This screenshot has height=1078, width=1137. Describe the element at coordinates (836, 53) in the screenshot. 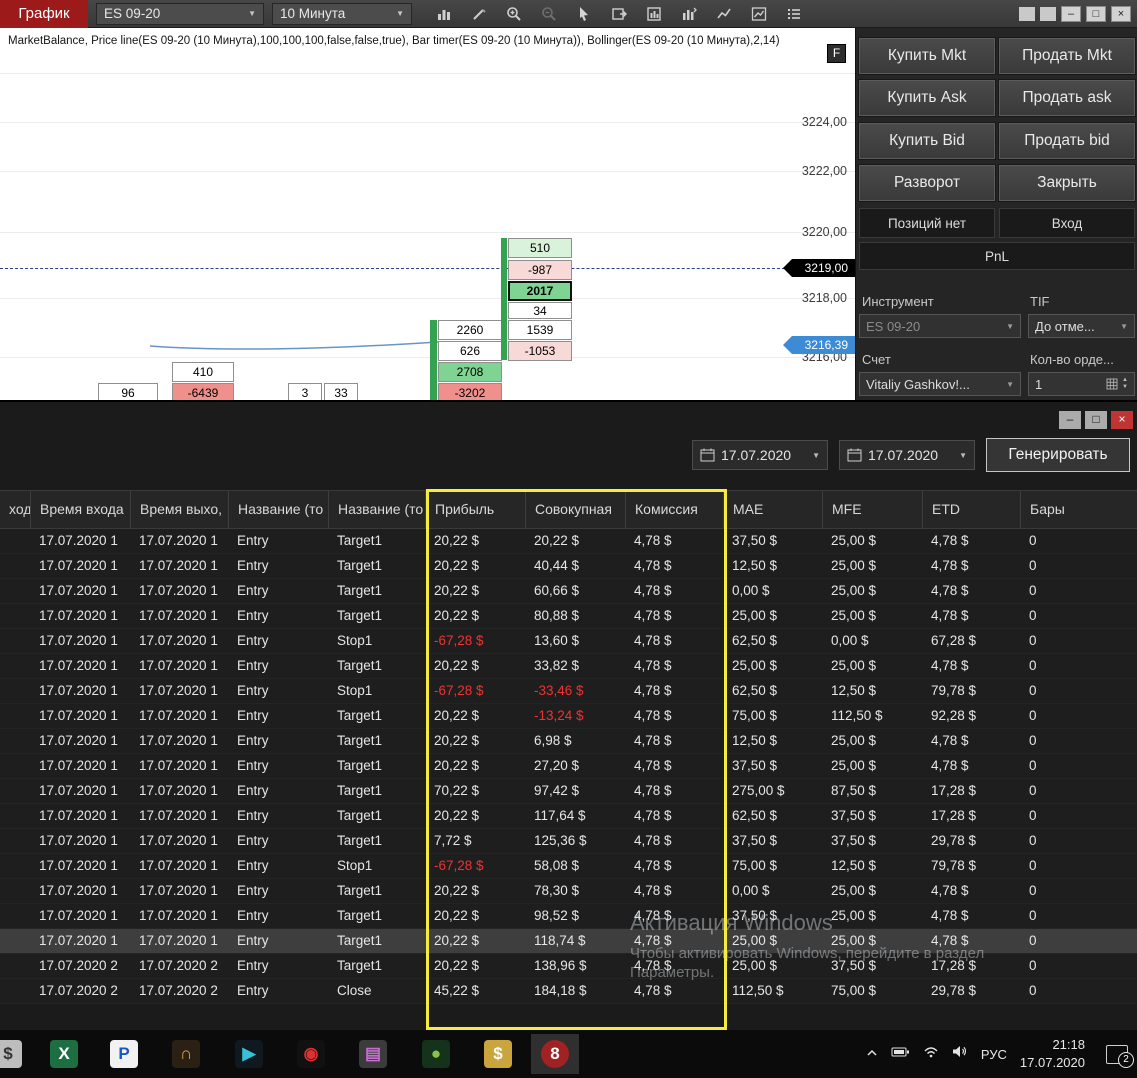

I see `filter-button: F` at that location.